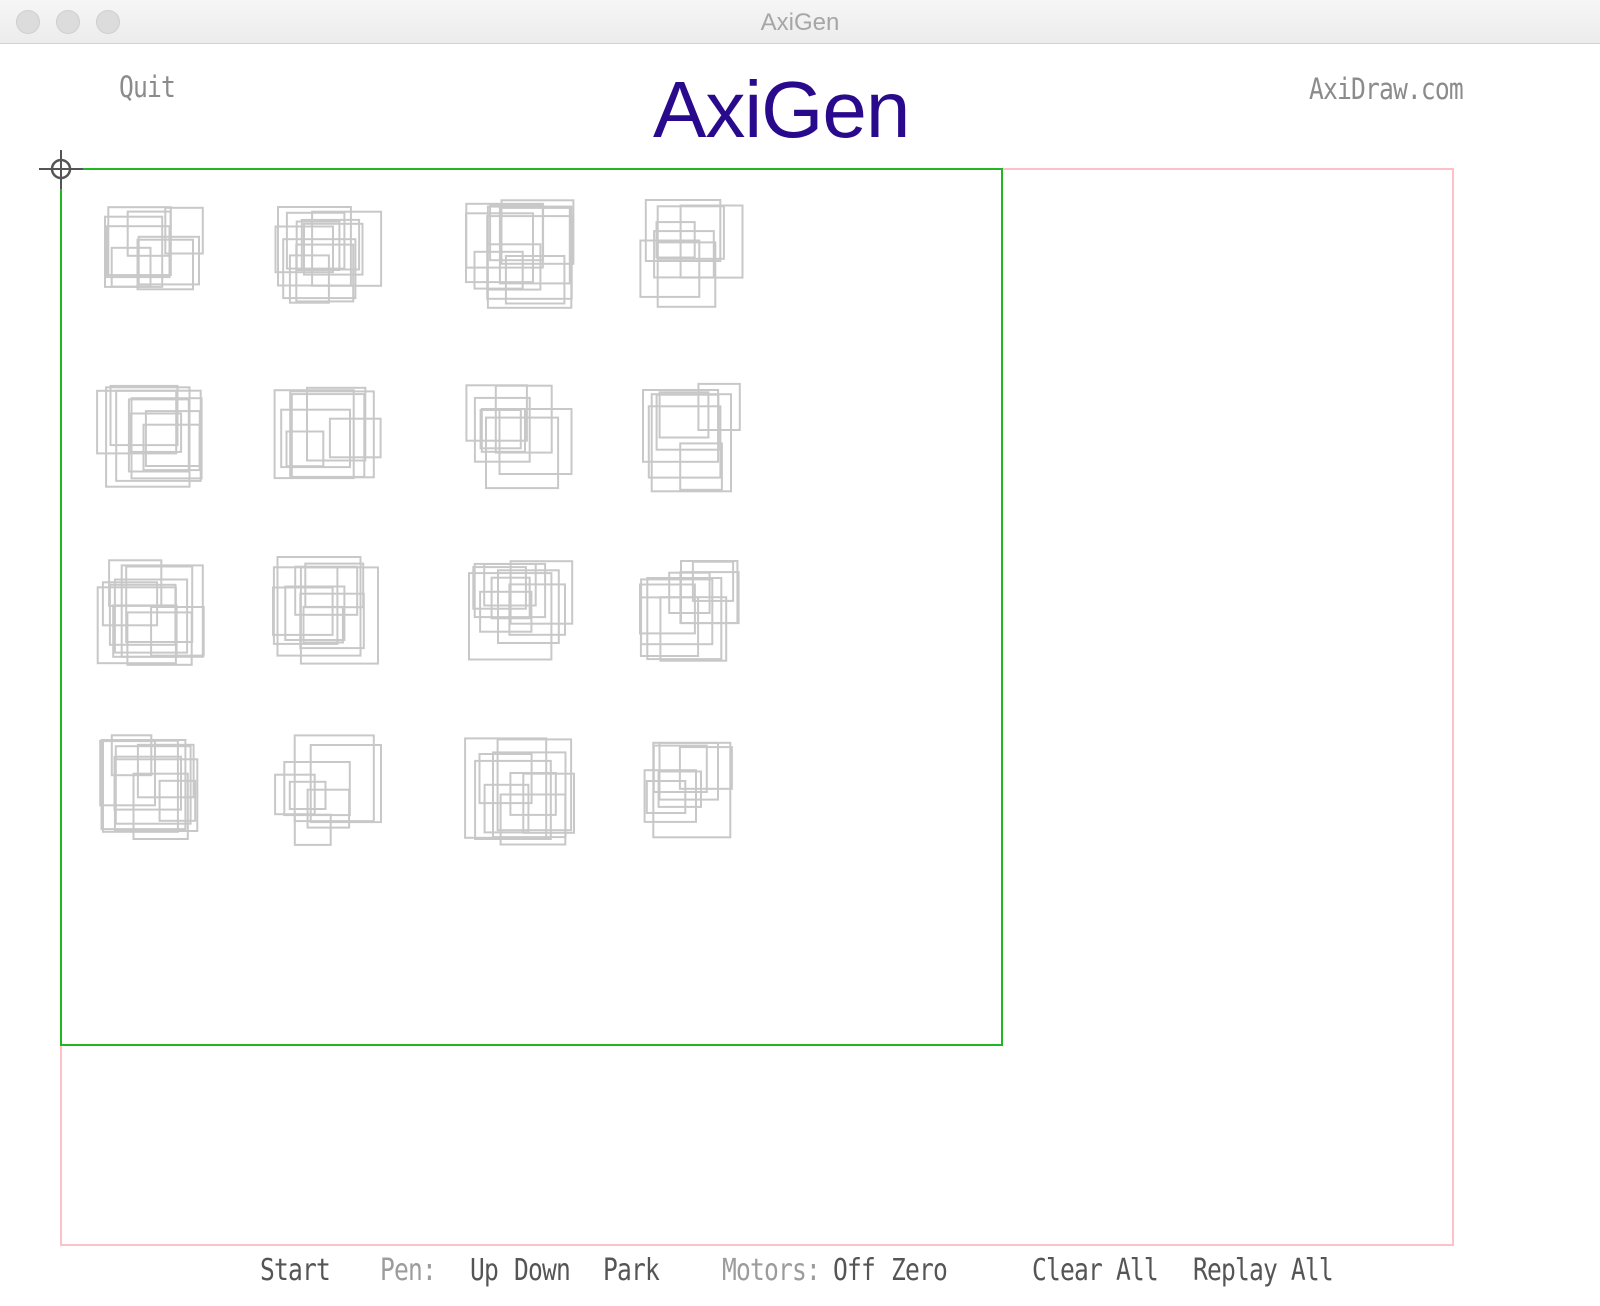 Image resolution: width=1600 pixels, height=1306 pixels. Describe the element at coordinates (295, 1270) in the screenshot. I see `start-button: Start` at that location.